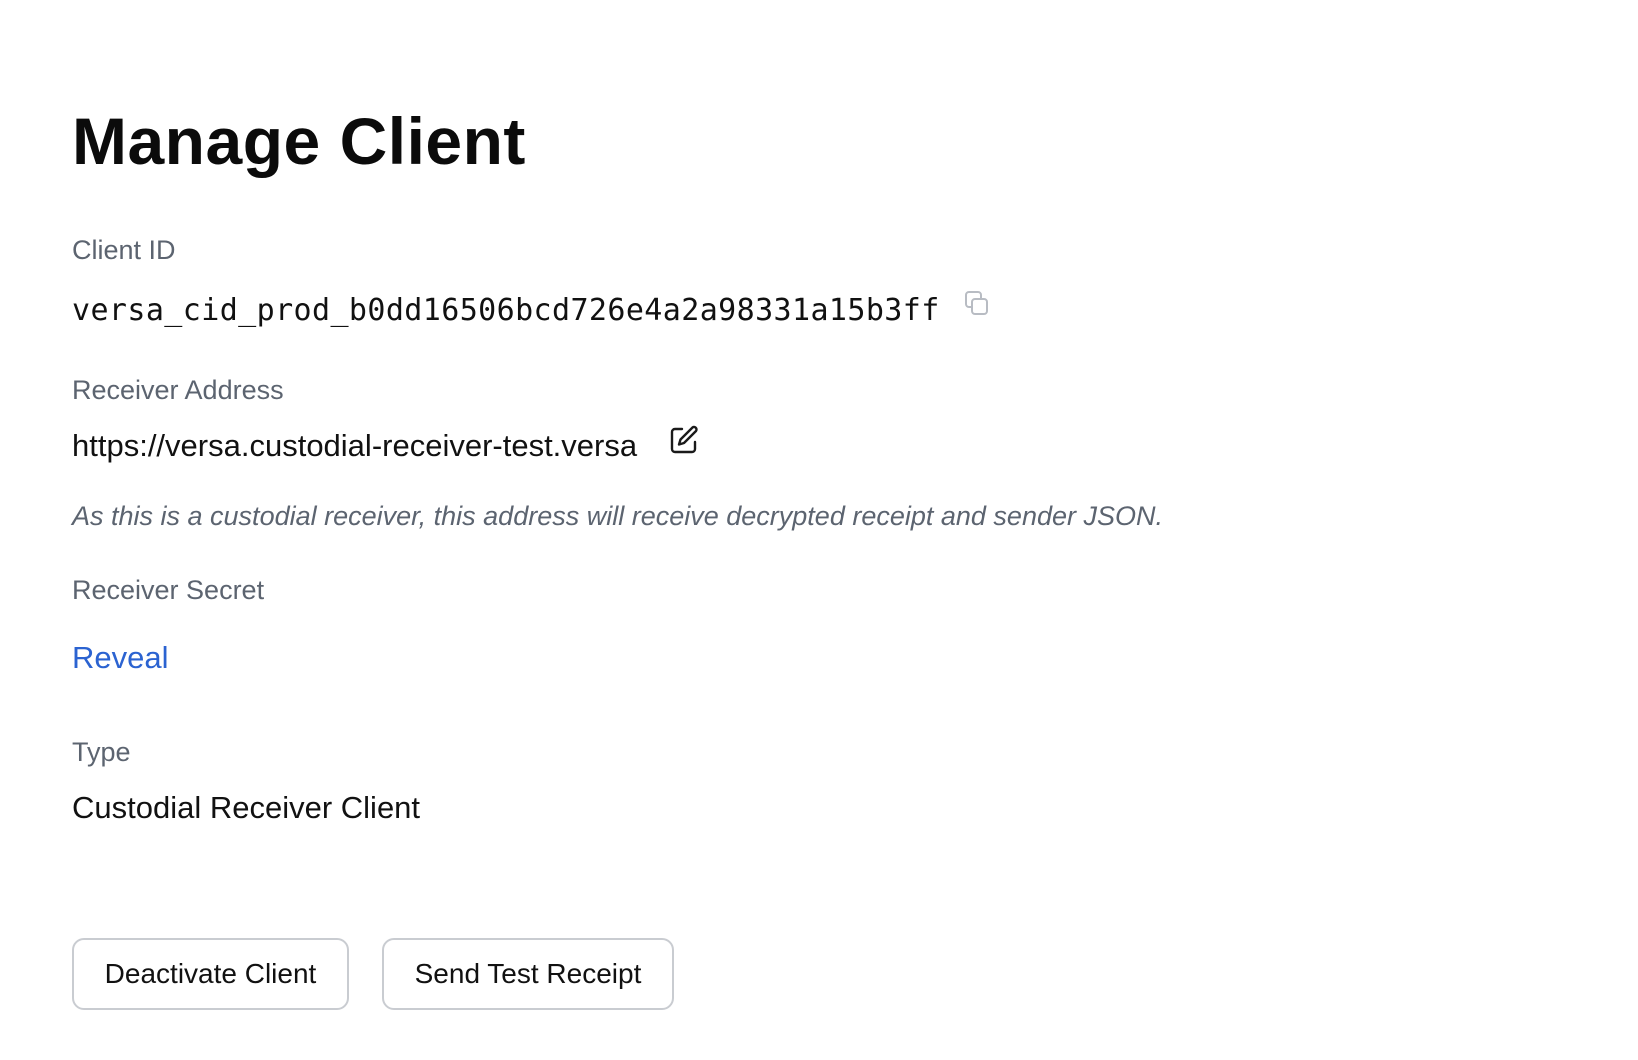 The width and height of the screenshot is (1638, 1060). I want to click on receiver-secret-label: Receiver Secret, so click(168, 590).